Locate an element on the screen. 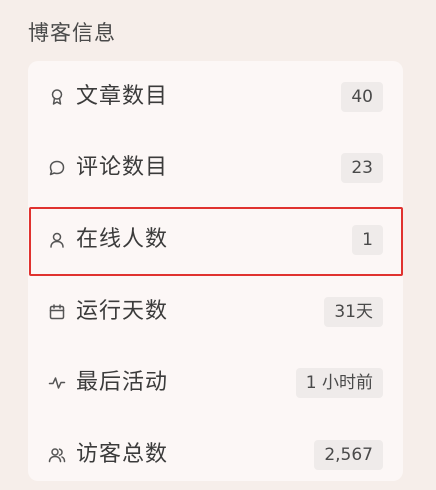 The width and height of the screenshot is (436, 490). stat-row-visitors: 访客总数 2,567 is located at coordinates (215, 454).